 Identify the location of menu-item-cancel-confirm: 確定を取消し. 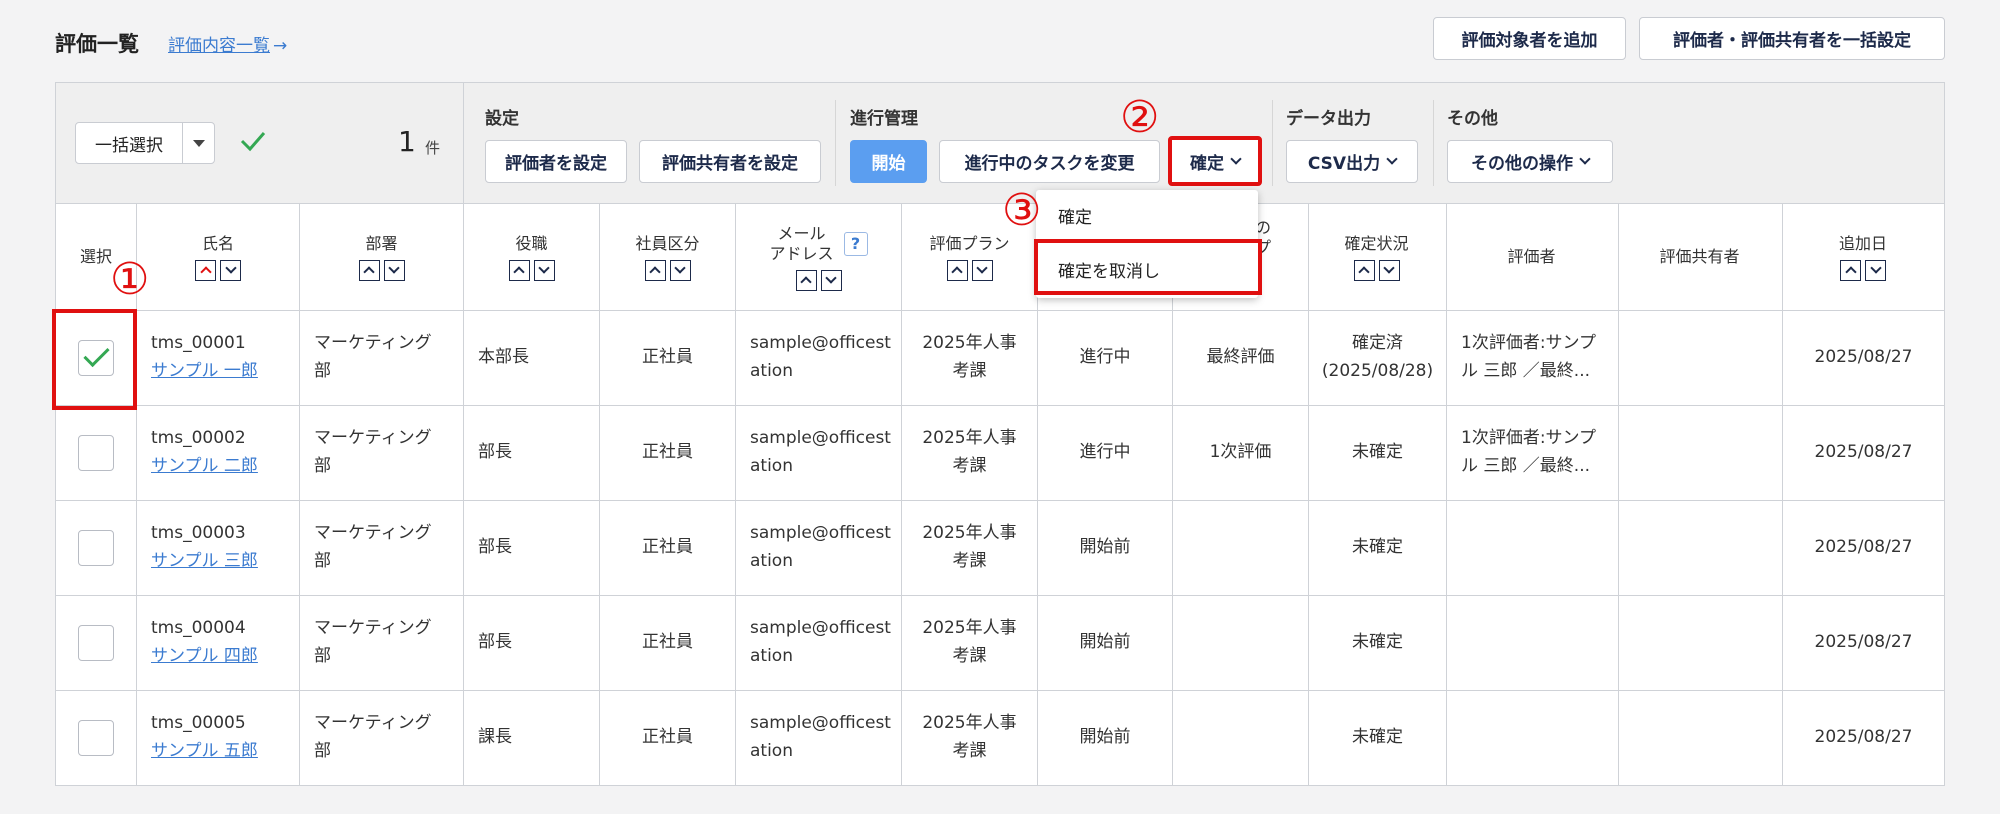
(1109, 269).